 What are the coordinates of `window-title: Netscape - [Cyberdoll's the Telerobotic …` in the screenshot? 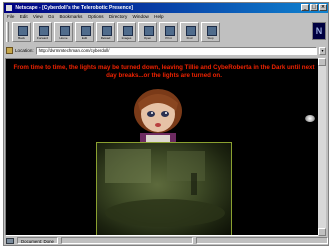 It's located at (74, 8).